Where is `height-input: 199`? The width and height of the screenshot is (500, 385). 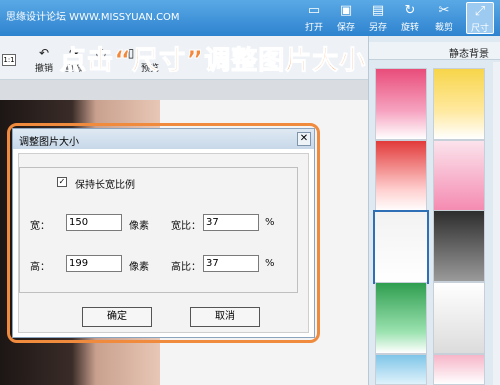
height-input: 199 is located at coordinates (94, 263).